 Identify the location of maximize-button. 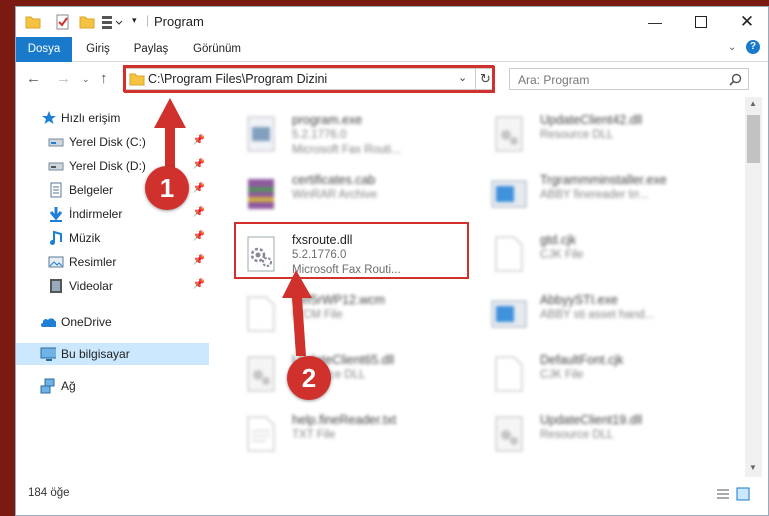
(701, 22).